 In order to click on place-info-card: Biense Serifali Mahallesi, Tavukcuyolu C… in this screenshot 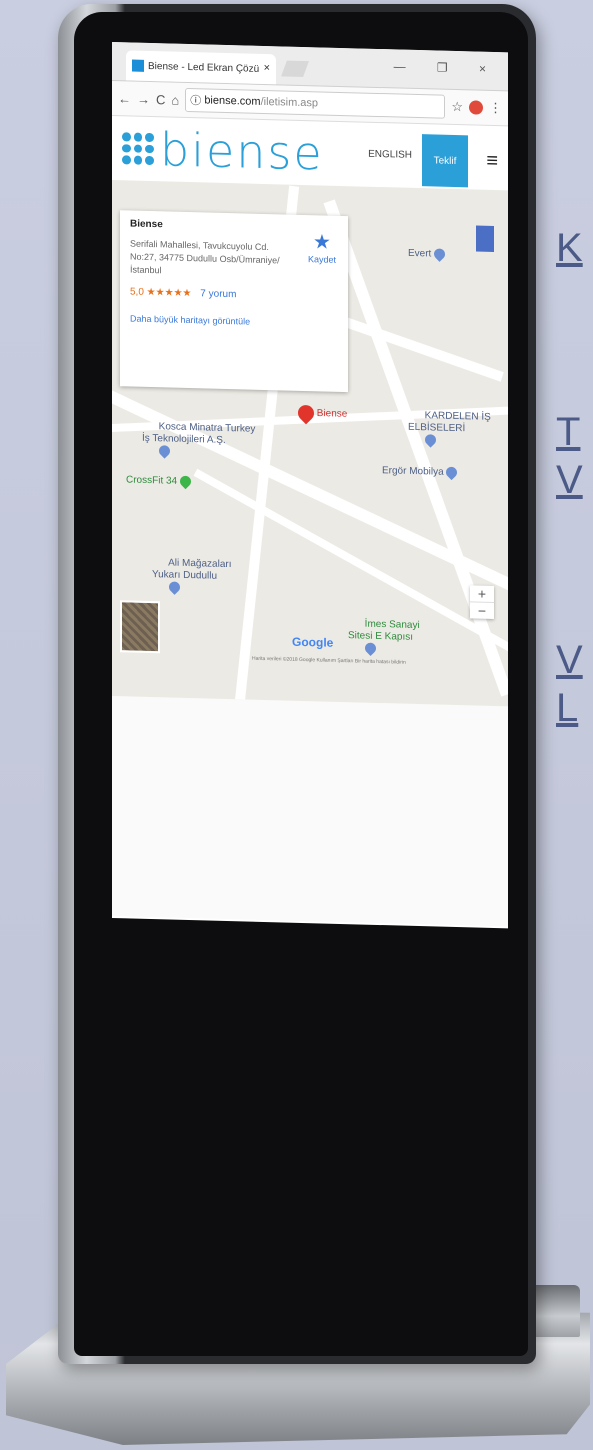, I will do `click(234, 301)`.